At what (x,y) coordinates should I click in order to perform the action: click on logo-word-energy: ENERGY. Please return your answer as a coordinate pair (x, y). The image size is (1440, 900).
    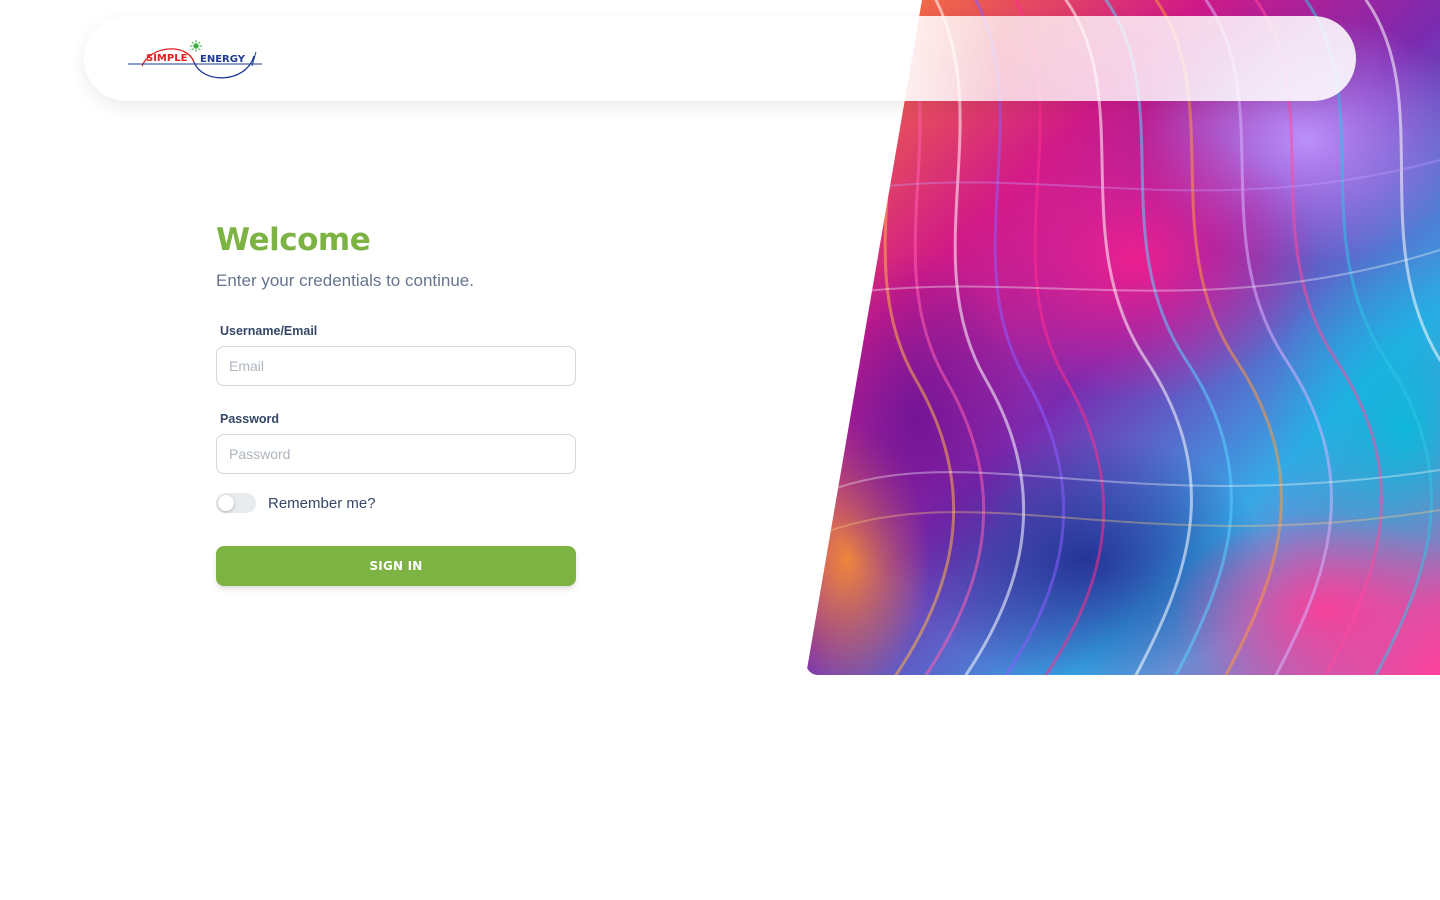
    Looking at the image, I should click on (223, 59).